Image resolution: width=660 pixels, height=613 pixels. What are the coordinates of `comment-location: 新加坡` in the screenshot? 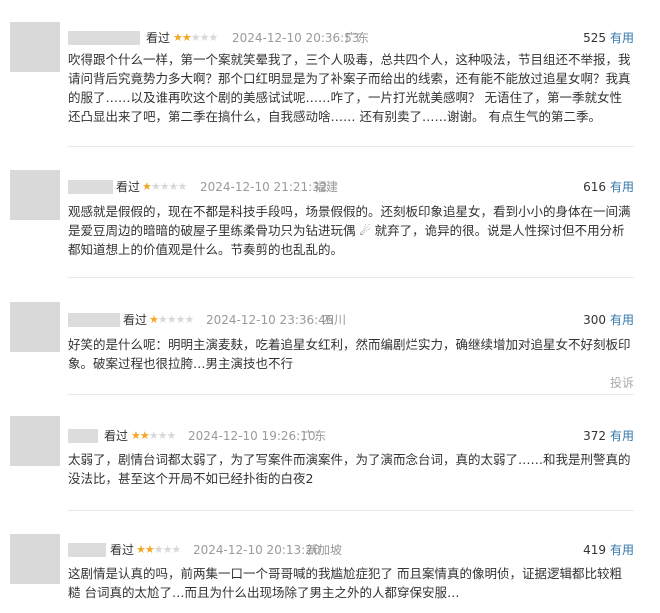 It's located at (324, 550).